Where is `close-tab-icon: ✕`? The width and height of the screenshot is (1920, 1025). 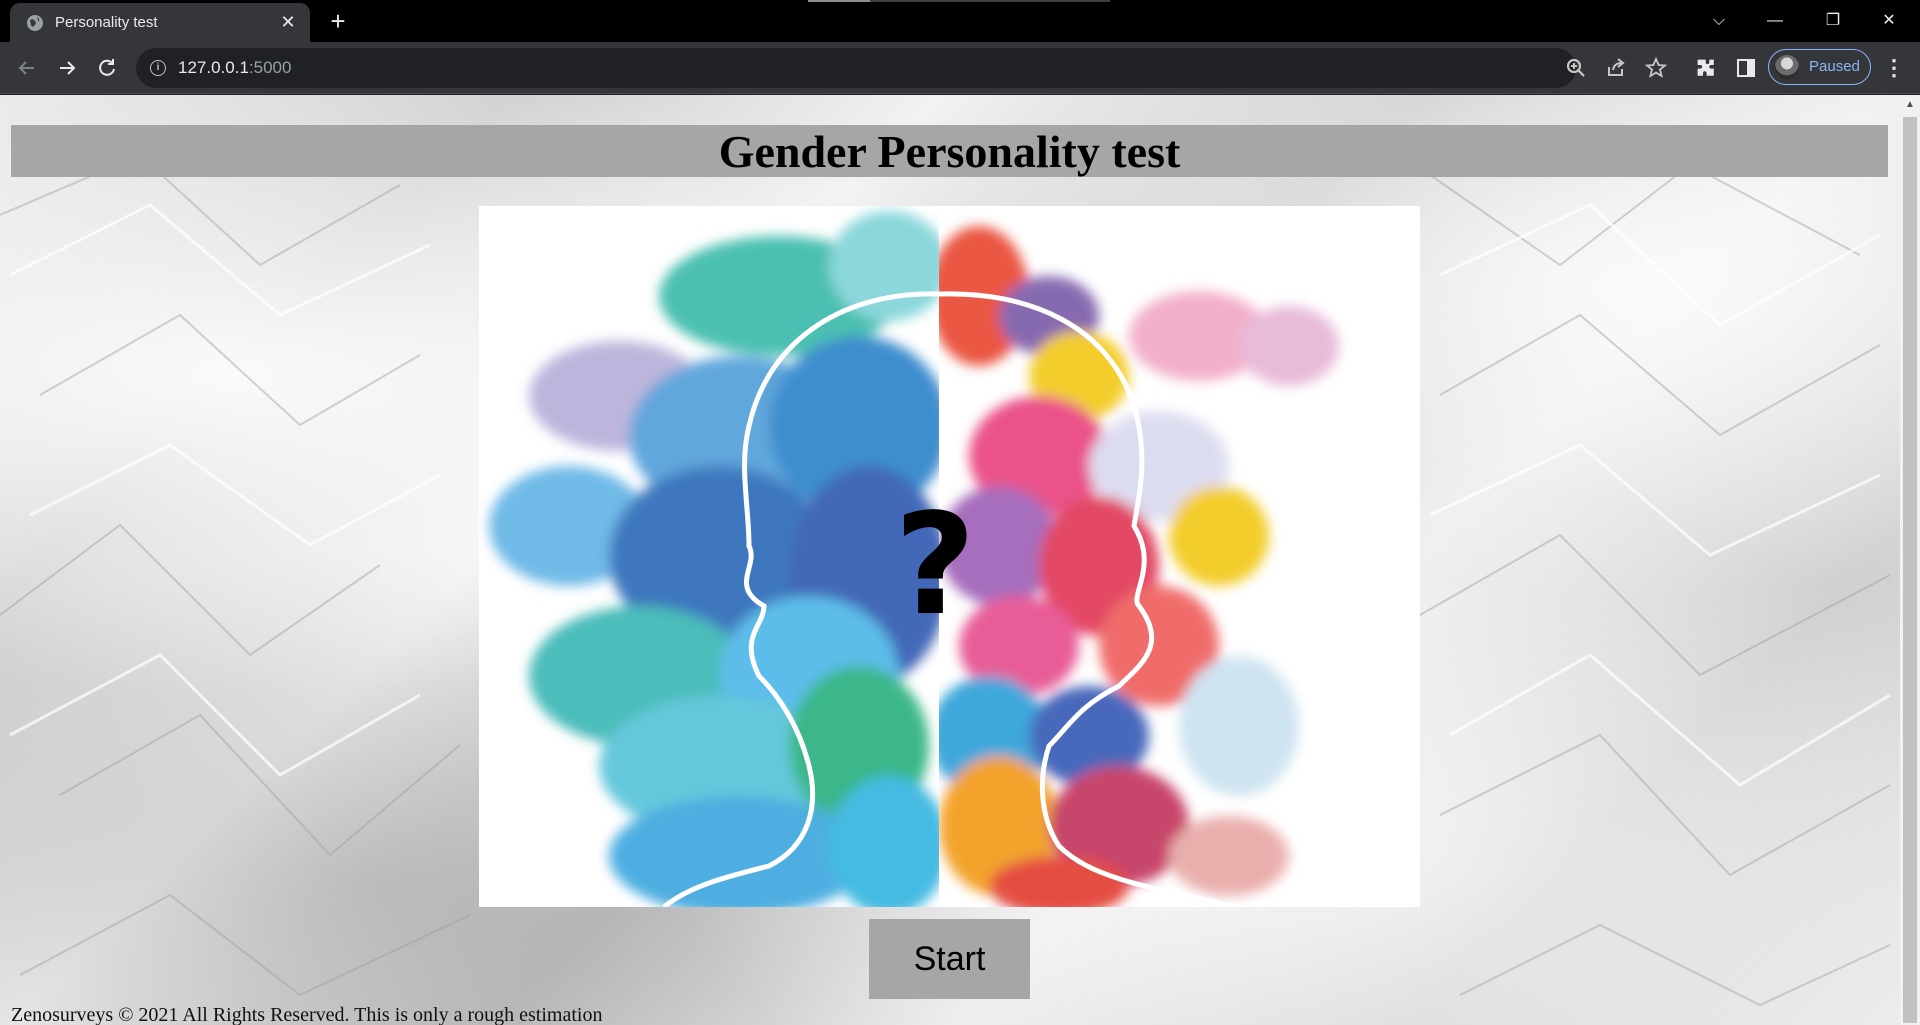
close-tab-icon: ✕ is located at coordinates (288, 22).